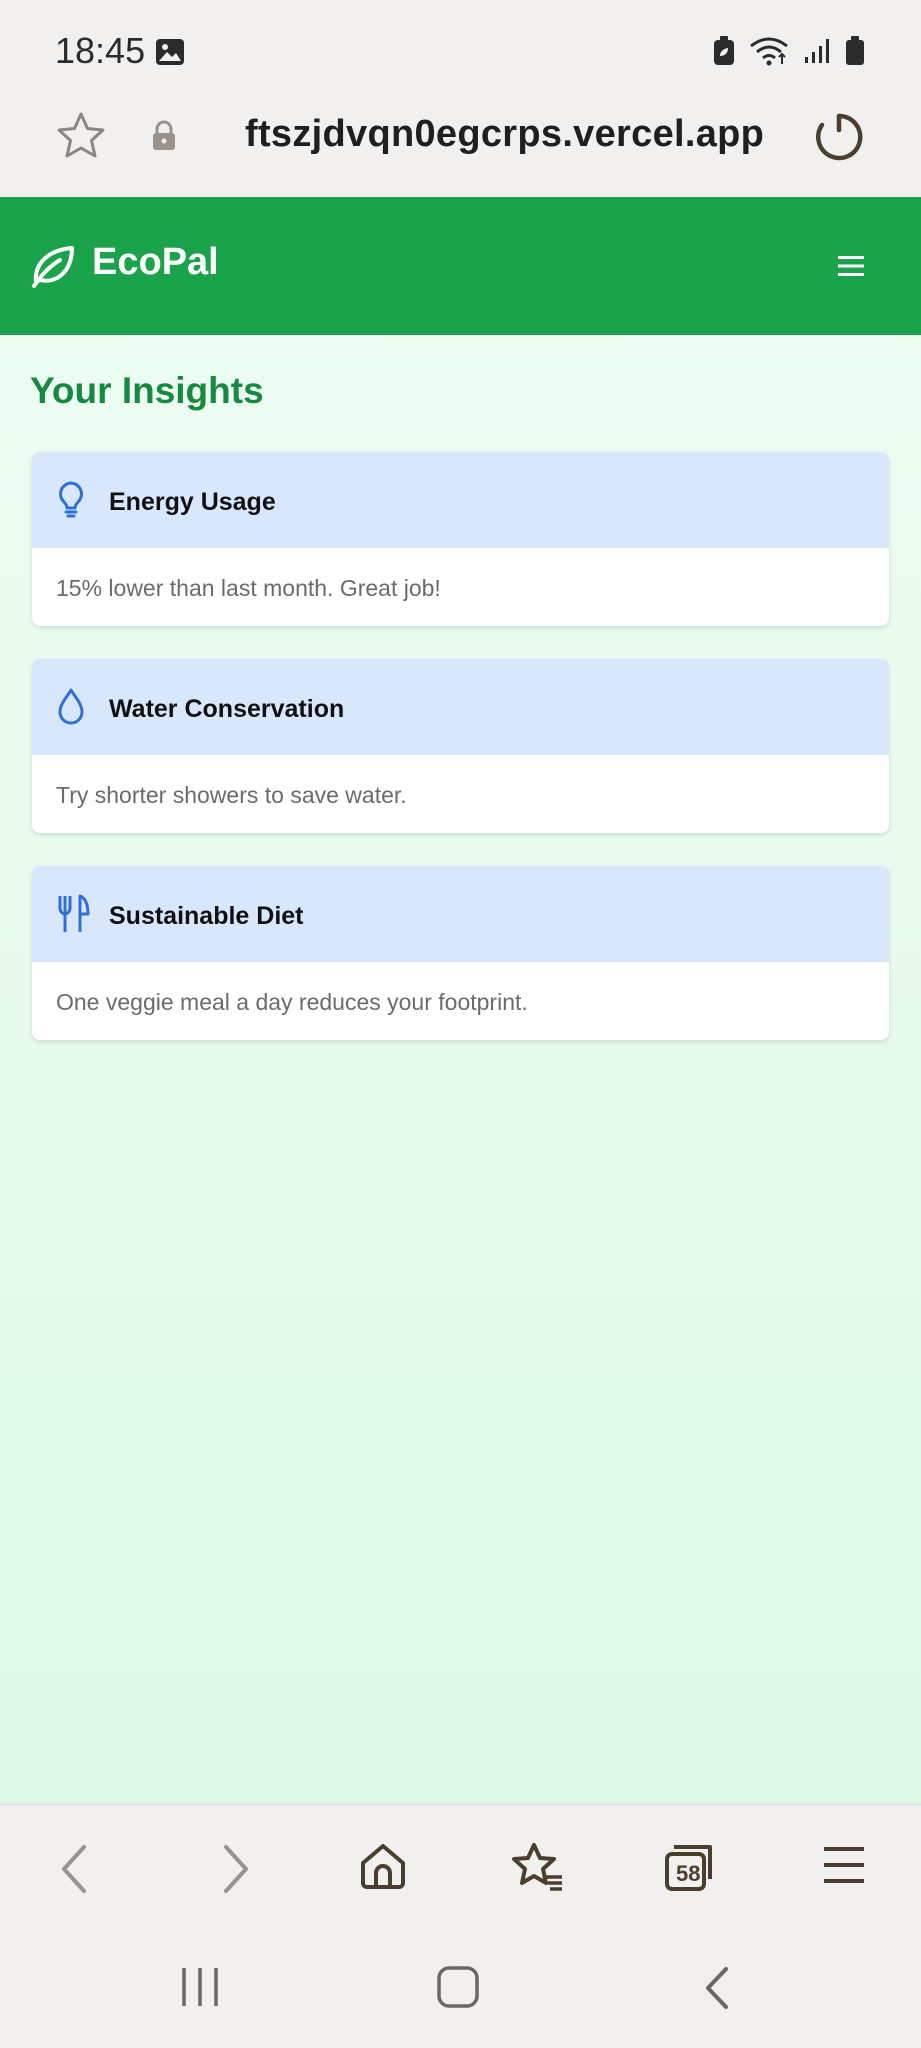  I want to click on card-header: Energy Usage, so click(460, 500).